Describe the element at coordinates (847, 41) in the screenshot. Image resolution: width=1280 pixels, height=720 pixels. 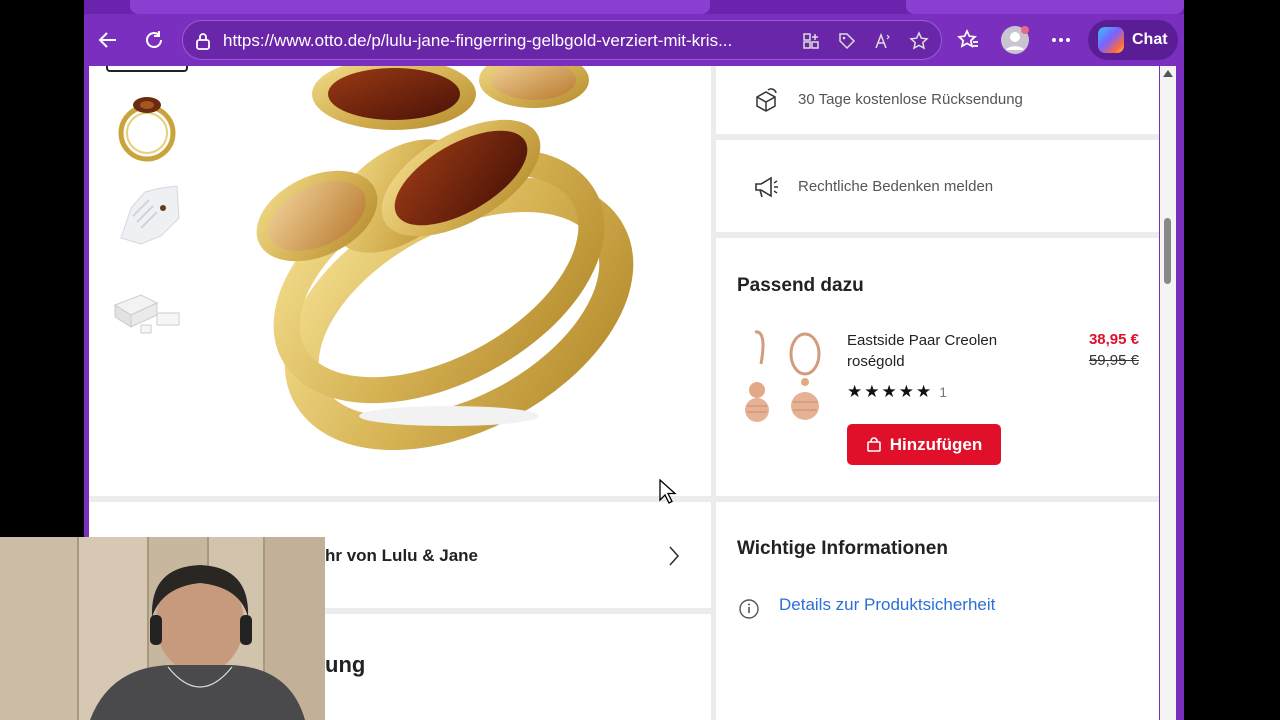
I see `coupon-tag-icon` at that location.